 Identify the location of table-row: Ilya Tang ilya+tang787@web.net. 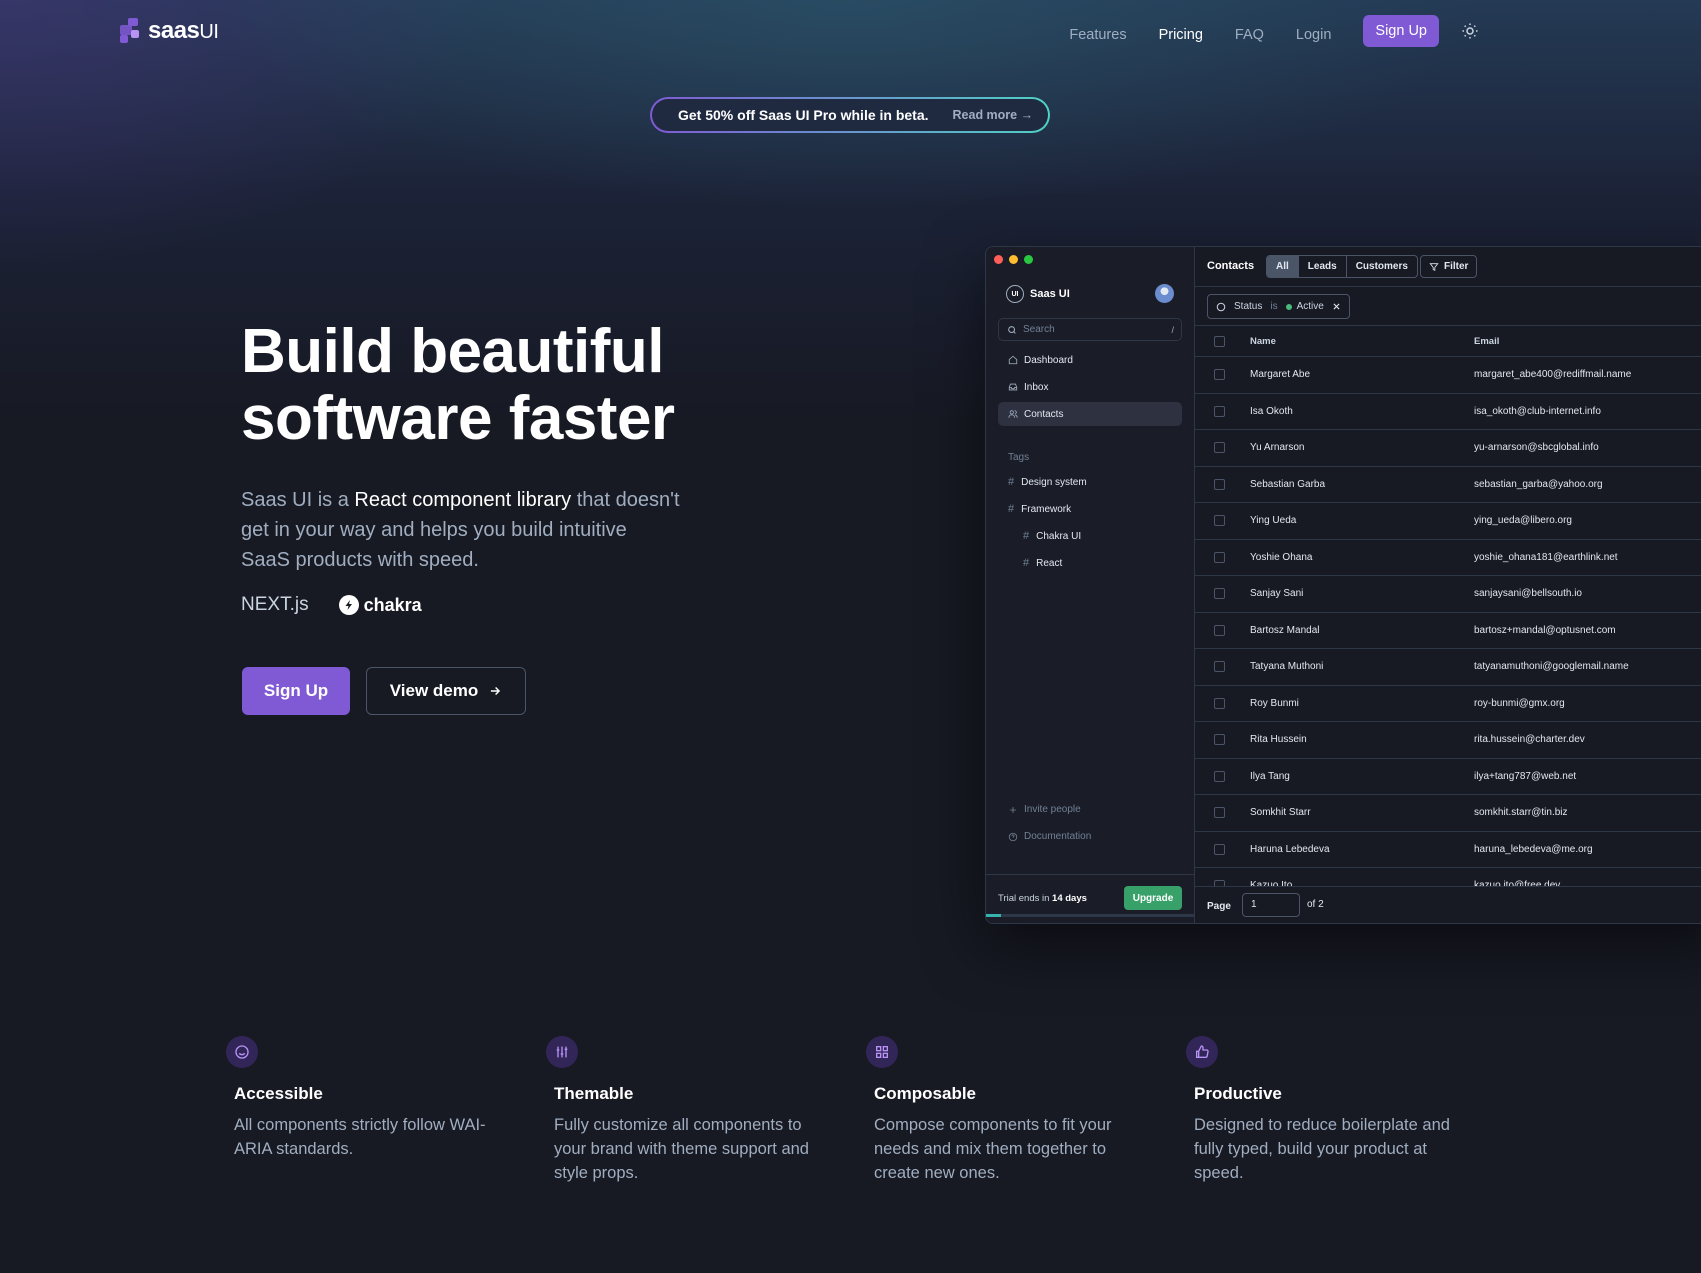
(1448, 777).